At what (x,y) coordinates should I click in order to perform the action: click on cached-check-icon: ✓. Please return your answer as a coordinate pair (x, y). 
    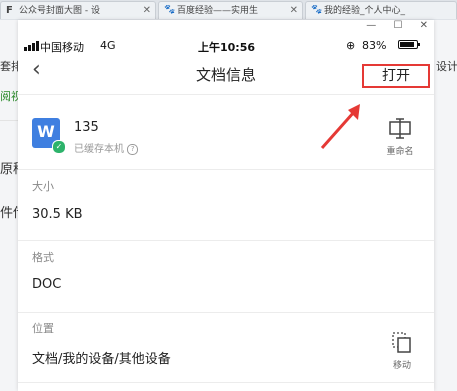
    Looking at the image, I should click on (59, 147).